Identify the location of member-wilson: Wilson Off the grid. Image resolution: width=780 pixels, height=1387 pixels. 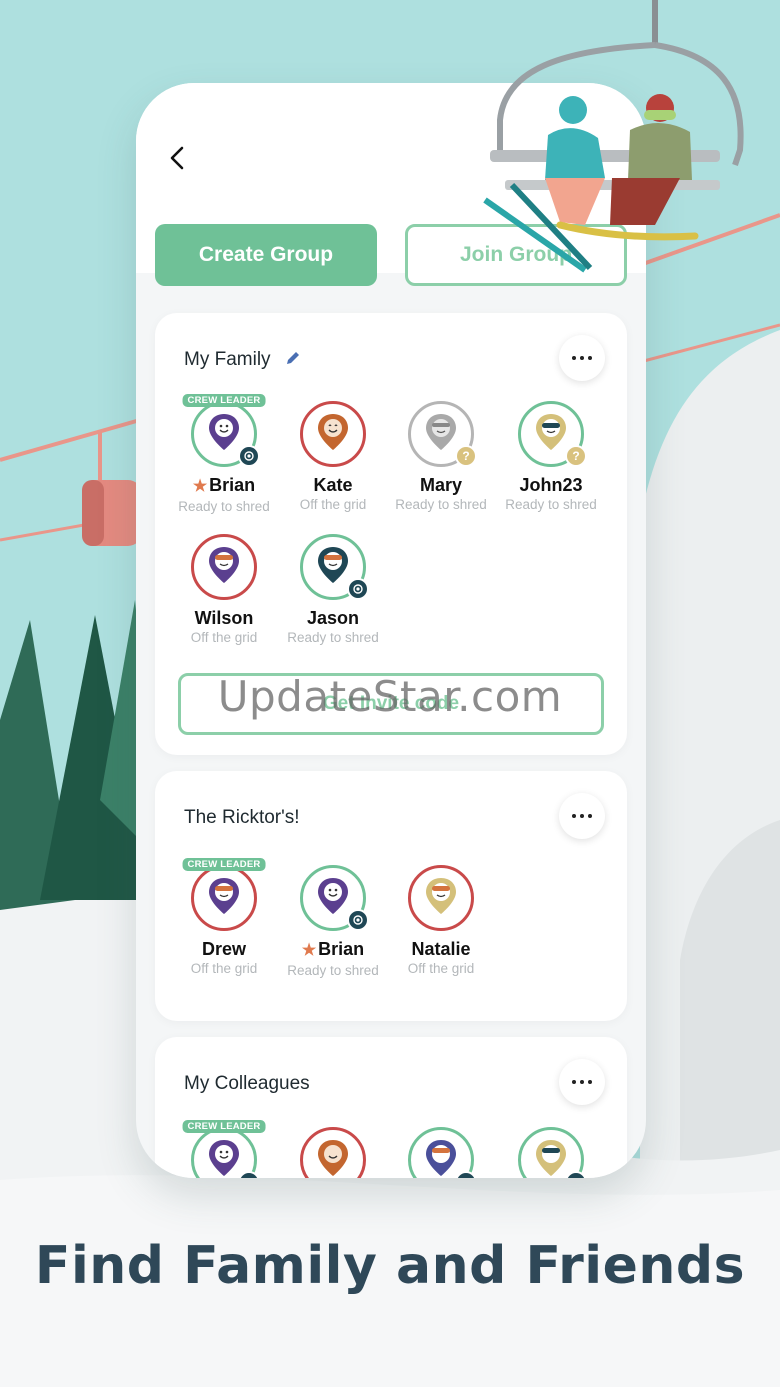
(224, 589).